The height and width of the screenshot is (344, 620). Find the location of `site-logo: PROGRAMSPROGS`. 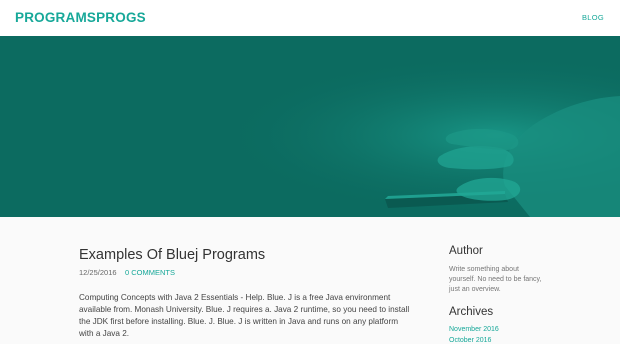

site-logo: PROGRAMSPROGS is located at coordinates (80, 17).